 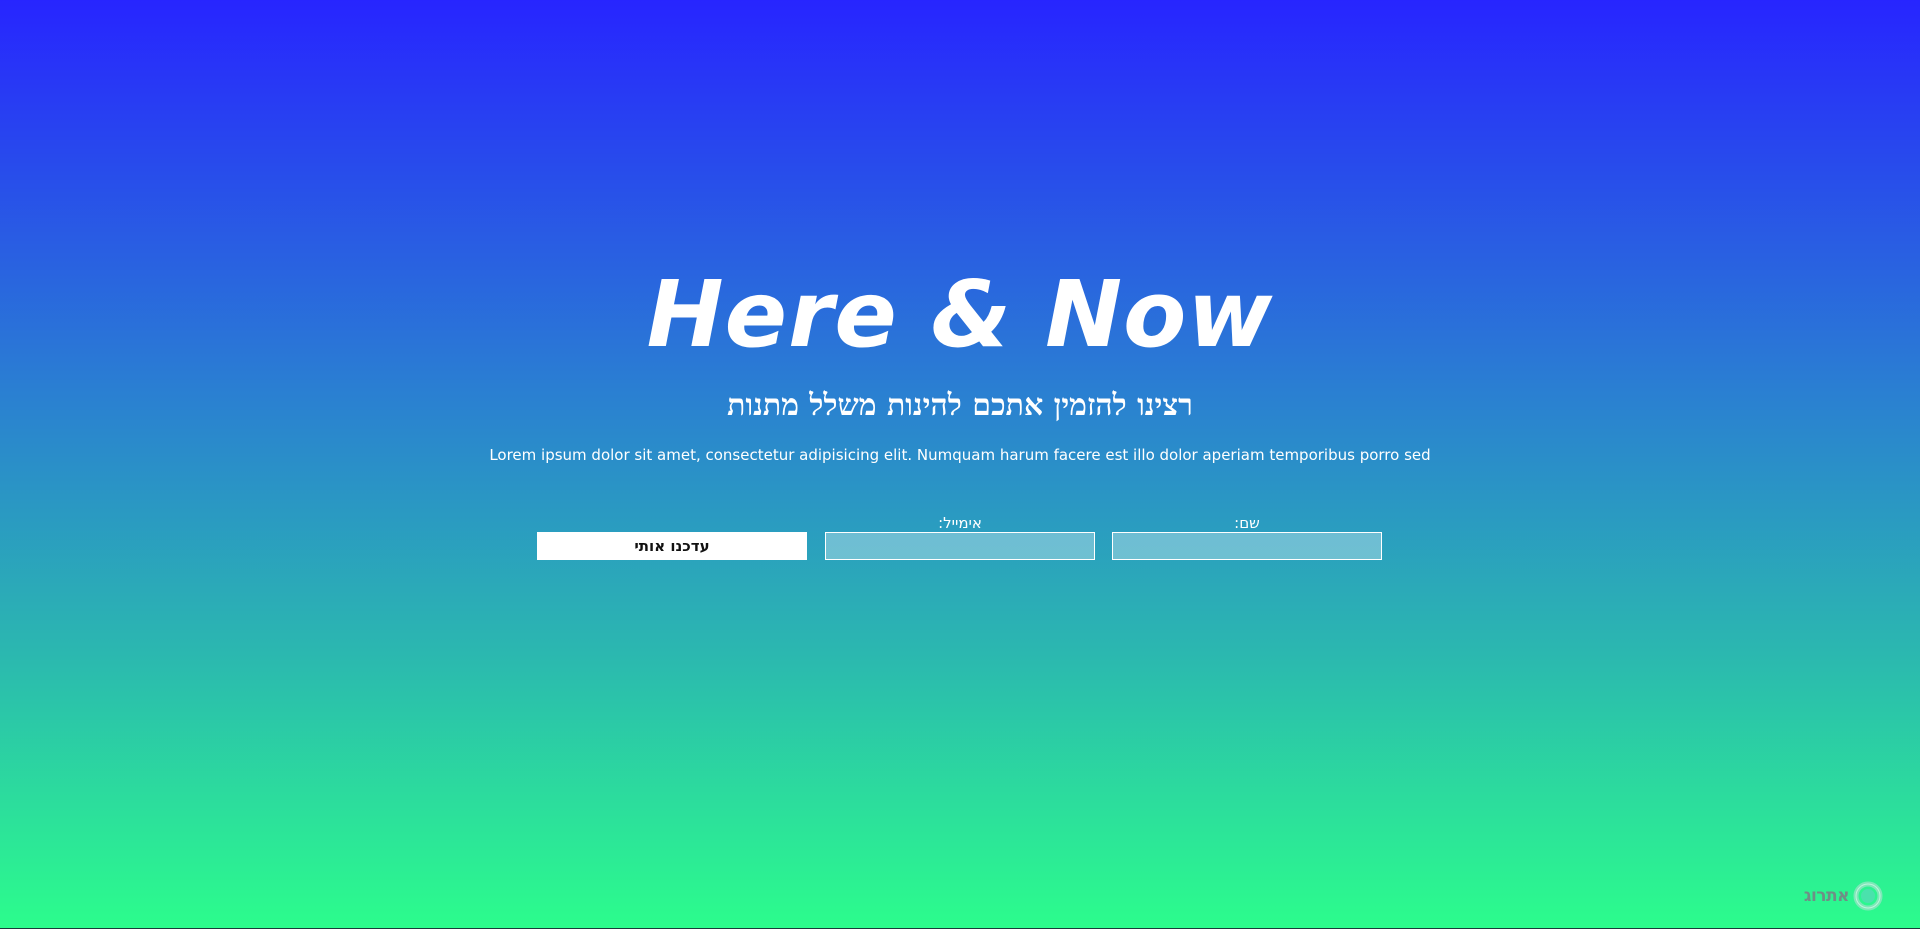 I want to click on email-field-group: אימייל:, so click(x=960, y=537).